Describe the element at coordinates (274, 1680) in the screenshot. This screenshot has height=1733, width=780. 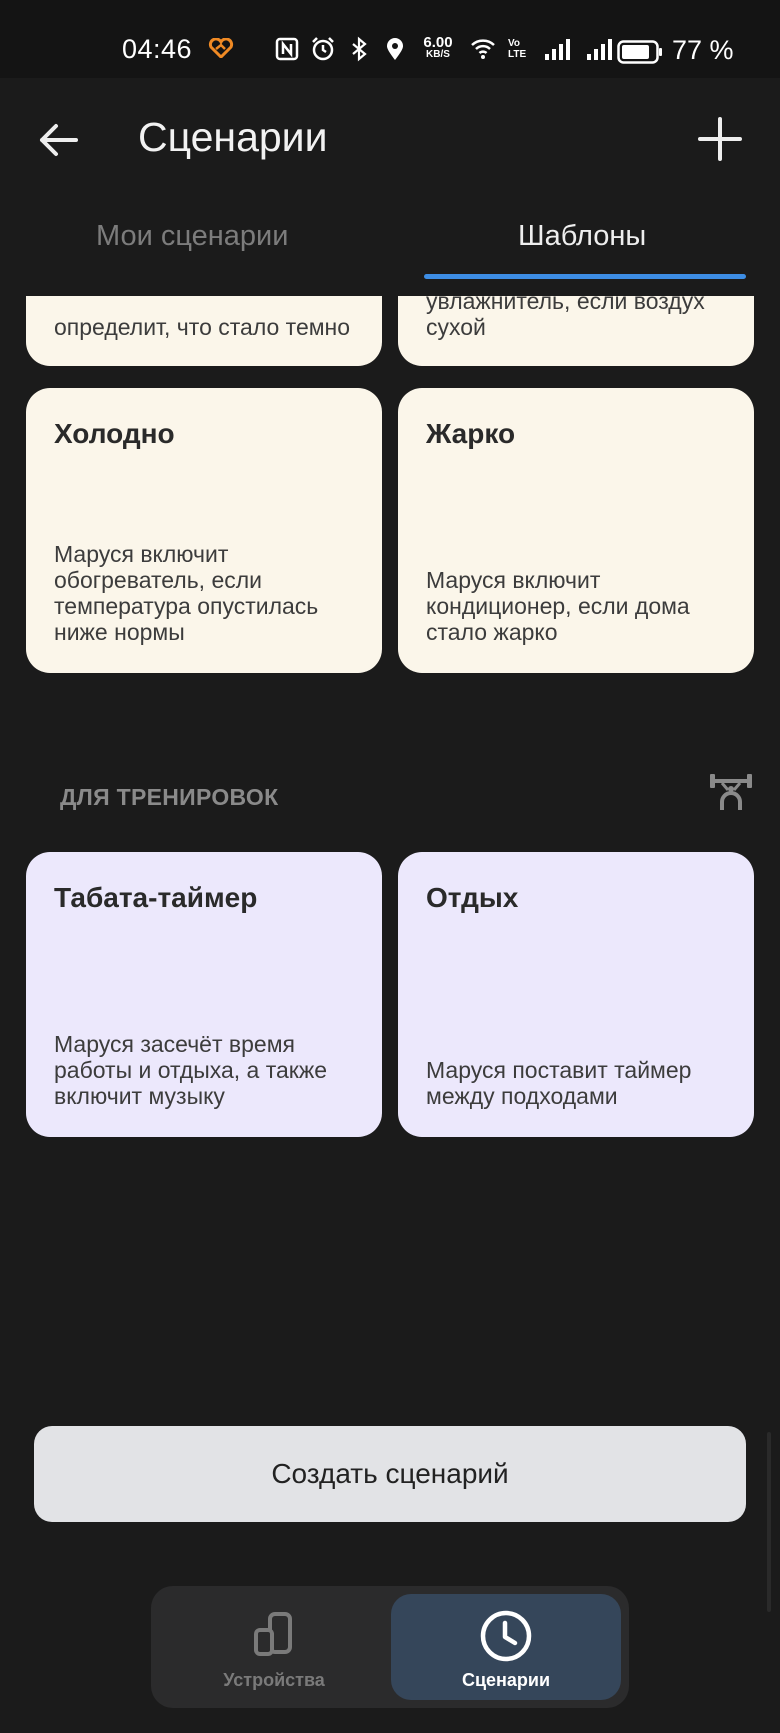
I see `nav-label: Устройства` at that location.